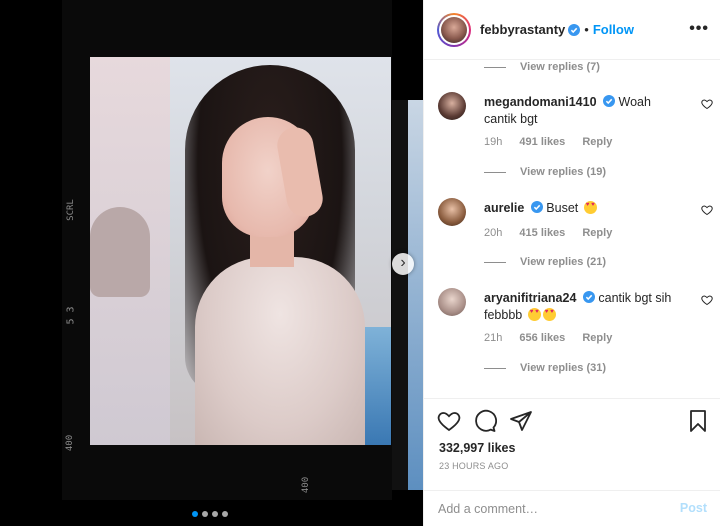  Describe the element at coordinates (403, 264) in the screenshot. I see `carousel-next-button: ›` at that location.